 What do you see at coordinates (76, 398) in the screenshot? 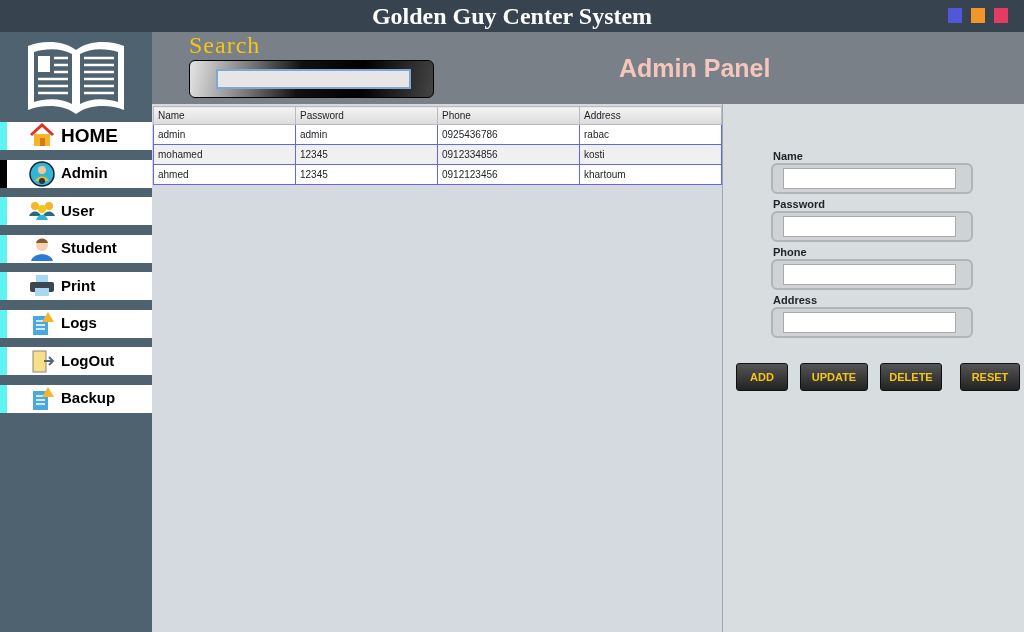
I see `sidebar-item: Backup` at bounding box center [76, 398].